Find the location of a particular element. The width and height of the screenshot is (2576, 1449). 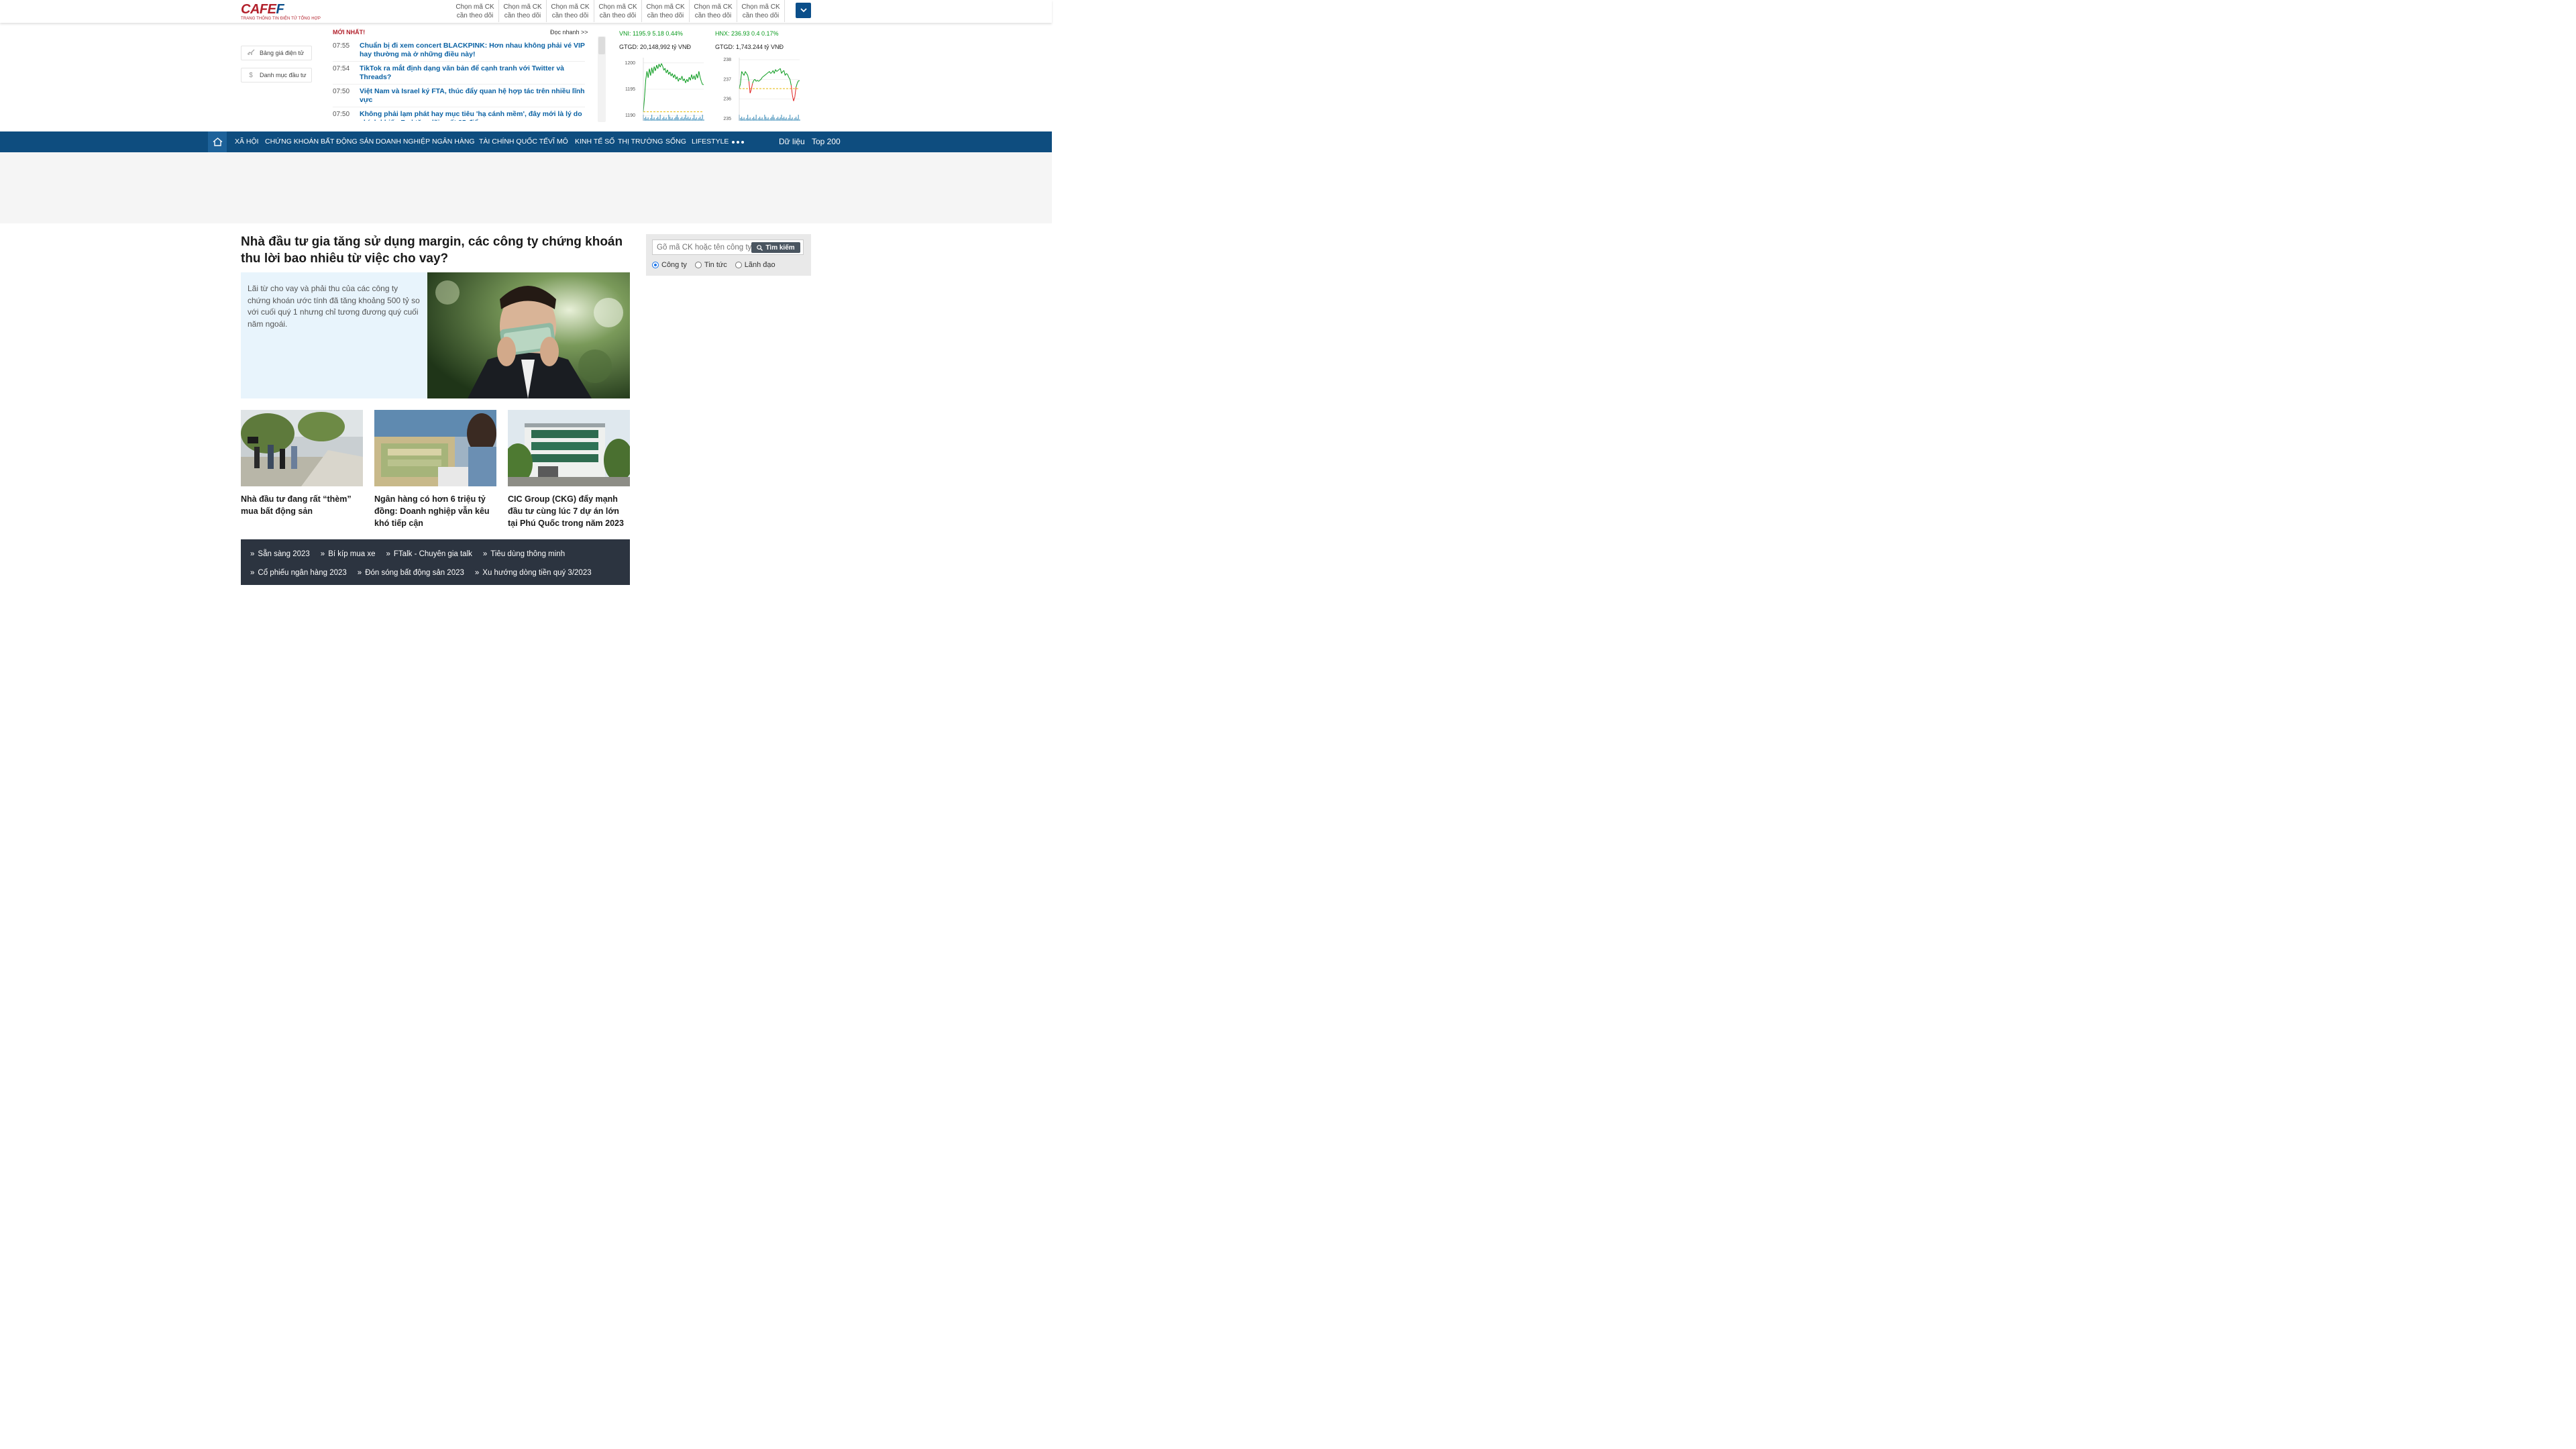

vni-chart: 1200 1195 1190 is located at coordinates (662, 90).